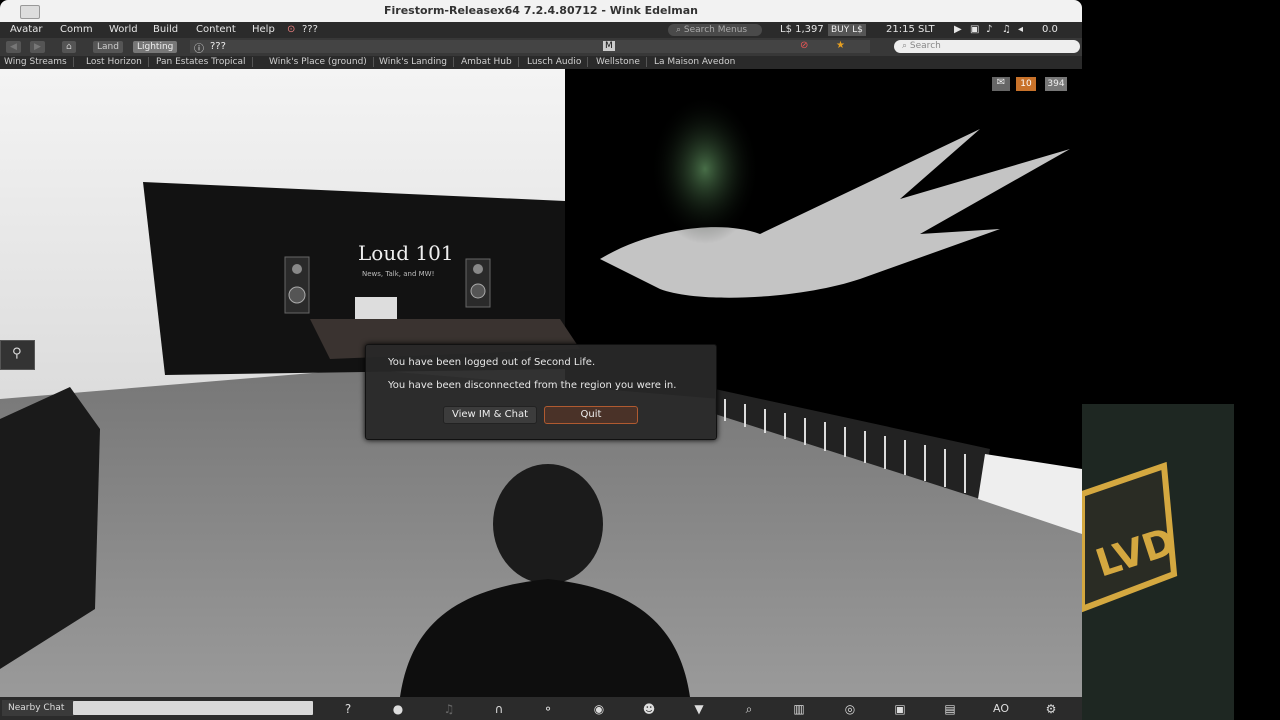 The height and width of the screenshot is (720, 1280). I want to click on help-icon: ?, so click(348, 709).